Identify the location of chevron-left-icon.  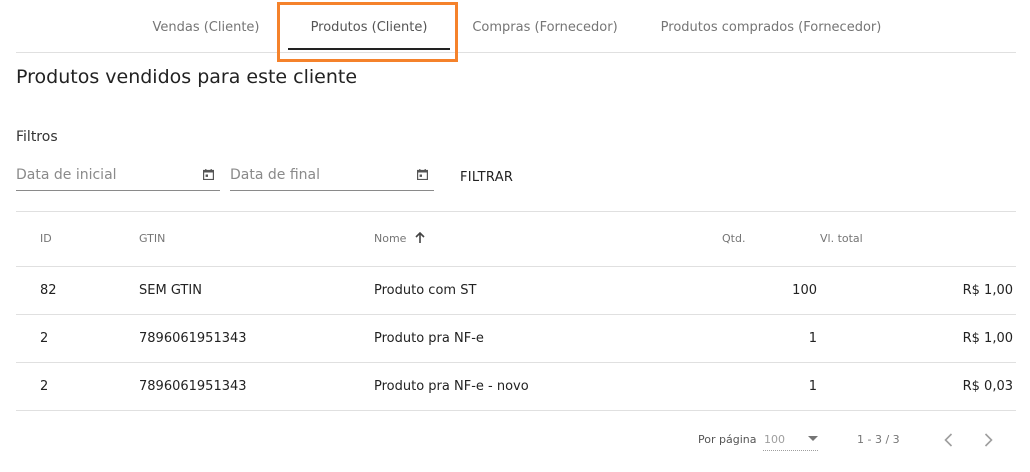
(949, 440).